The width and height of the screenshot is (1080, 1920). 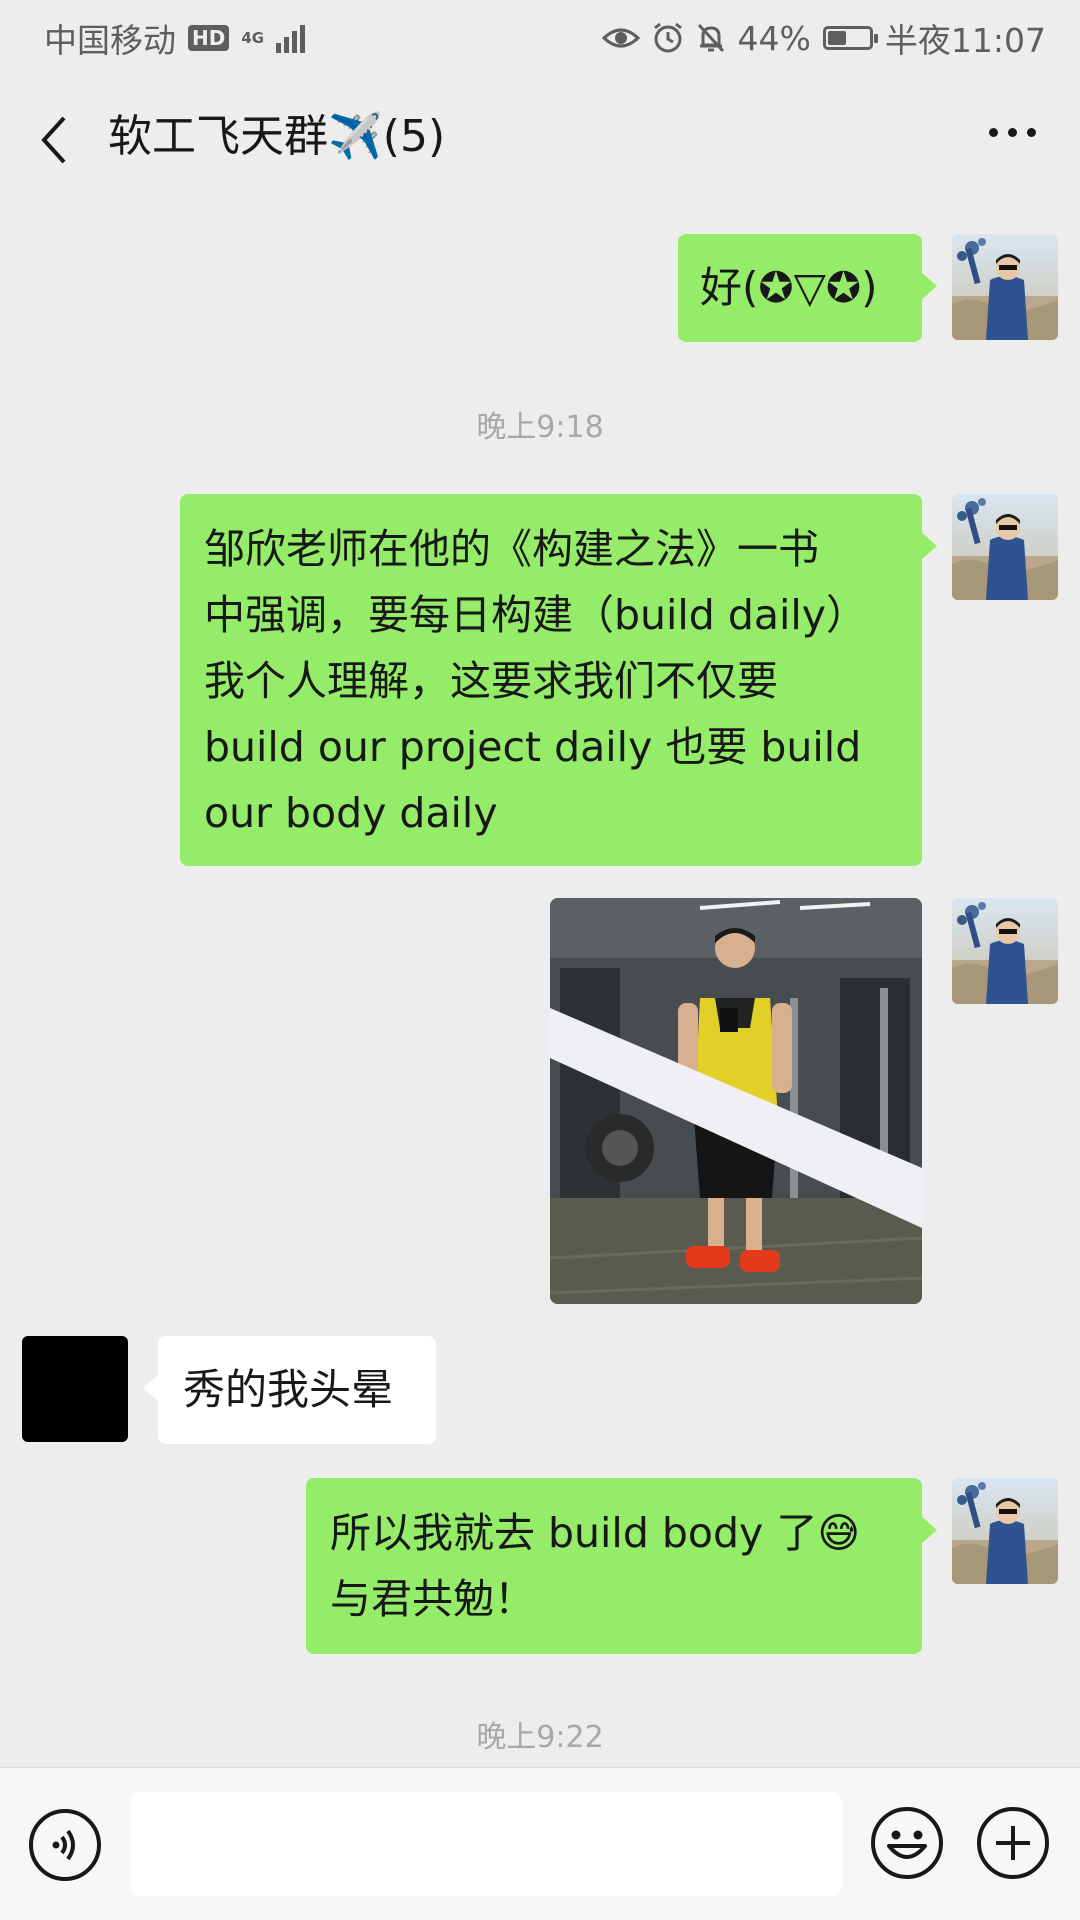 I want to click on plus-icon, so click(x=1013, y=1843).